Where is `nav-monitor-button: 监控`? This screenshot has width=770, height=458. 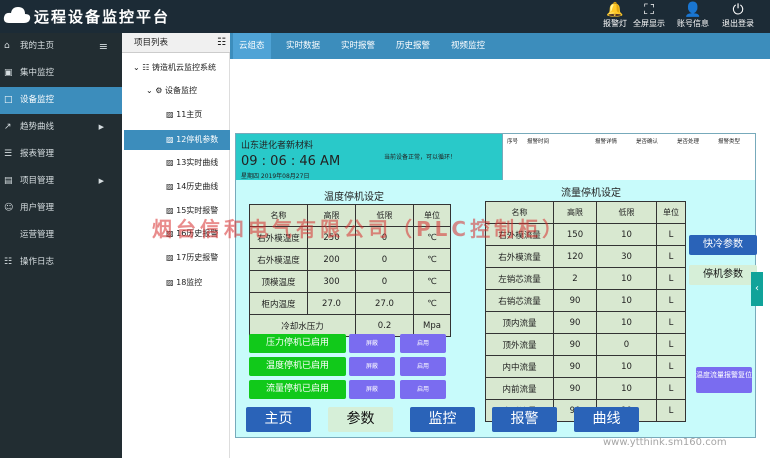
nav-monitor-button: 监控 is located at coordinates (442, 419).